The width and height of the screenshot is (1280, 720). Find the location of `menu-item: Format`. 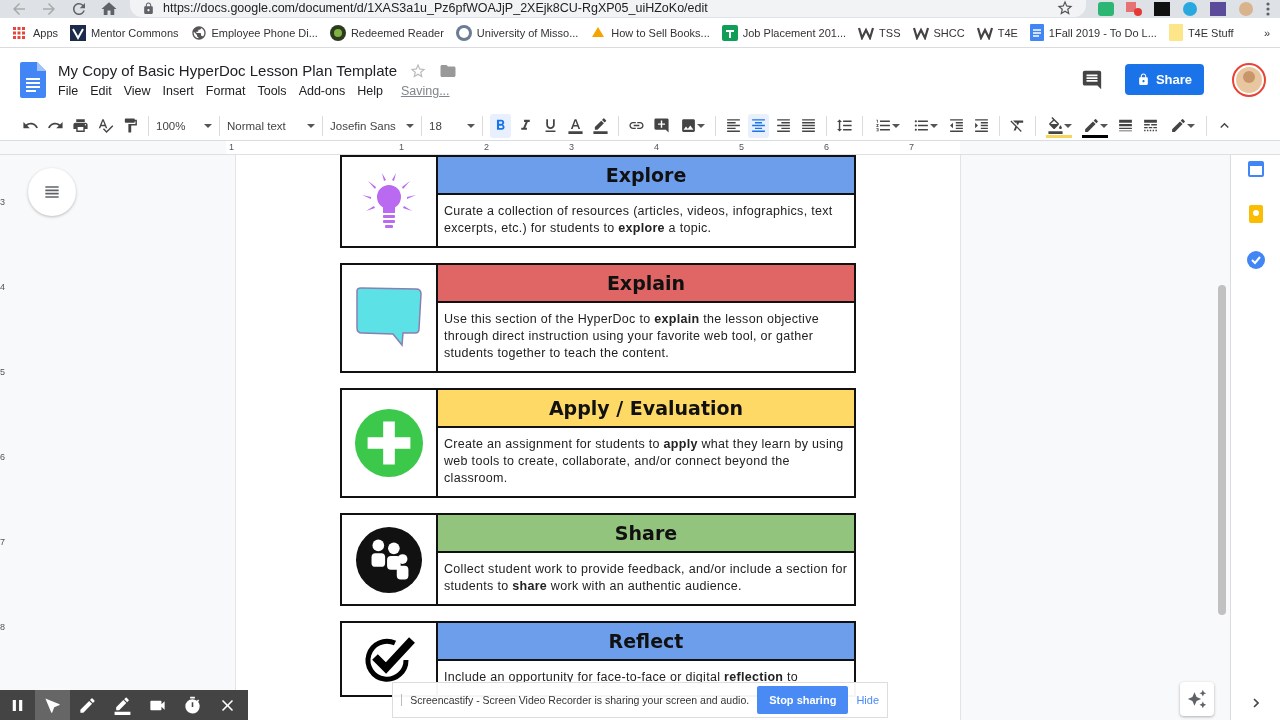

menu-item: Format is located at coordinates (225, 90).